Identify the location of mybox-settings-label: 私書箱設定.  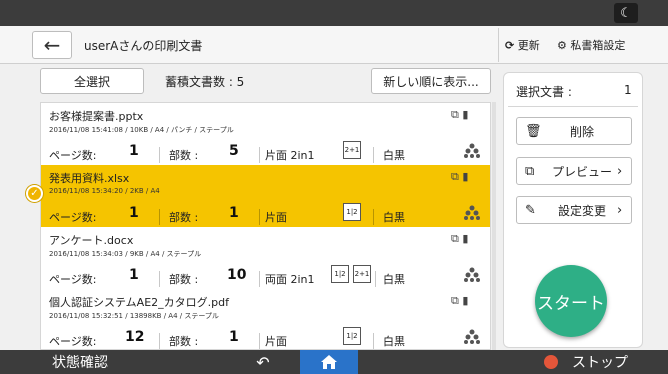
(598, 45).